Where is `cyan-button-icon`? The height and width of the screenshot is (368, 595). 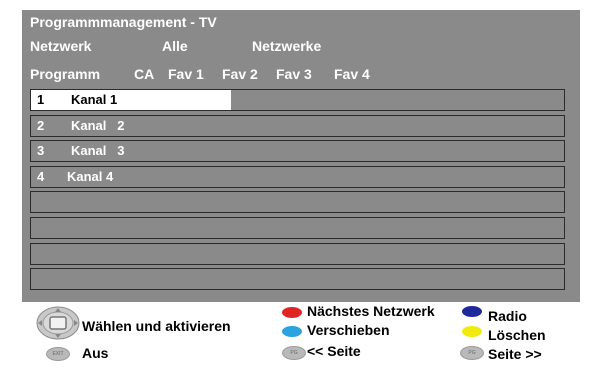
cyan-button-icon is located at coordinates (292, 331).